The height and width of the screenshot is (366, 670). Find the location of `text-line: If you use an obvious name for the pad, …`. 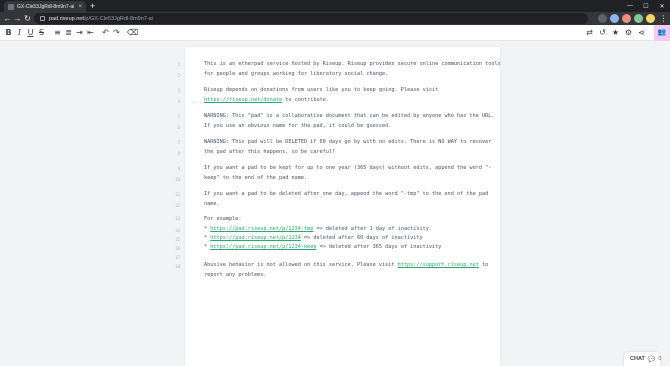

text-line: If you use an obvious name for the pad, … is located at coordinates (298, 126).